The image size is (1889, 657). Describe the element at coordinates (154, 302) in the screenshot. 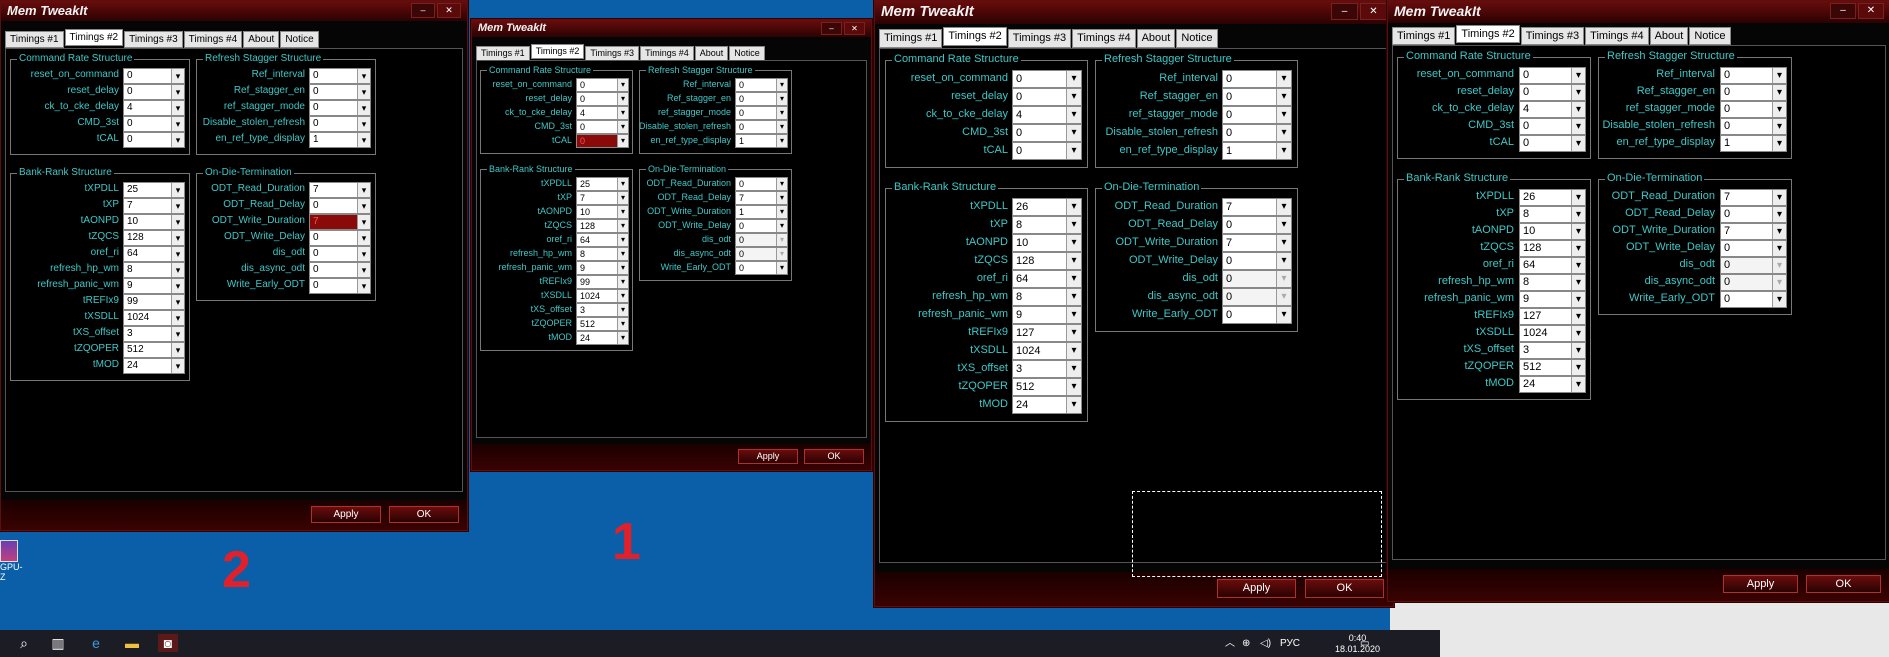

I see `value-select: 99 ▾` at that location.